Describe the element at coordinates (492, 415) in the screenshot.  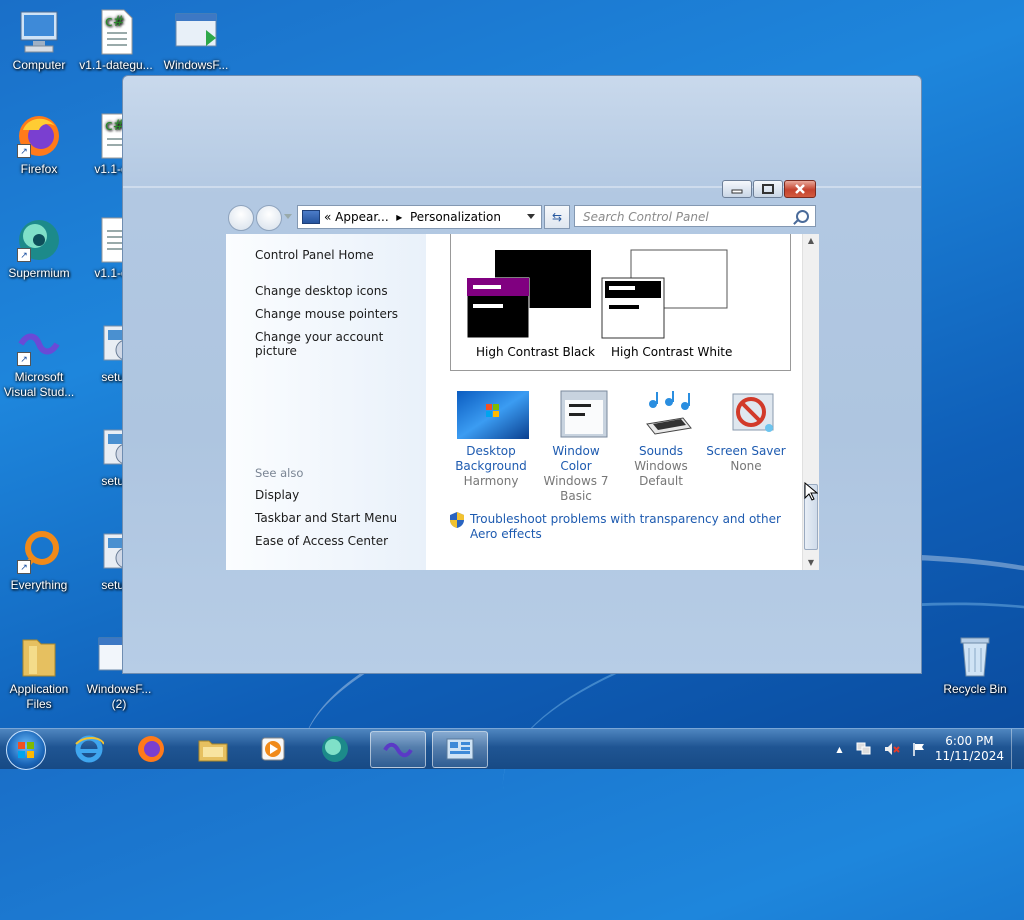
I see `desktop-background-icon` at that location.